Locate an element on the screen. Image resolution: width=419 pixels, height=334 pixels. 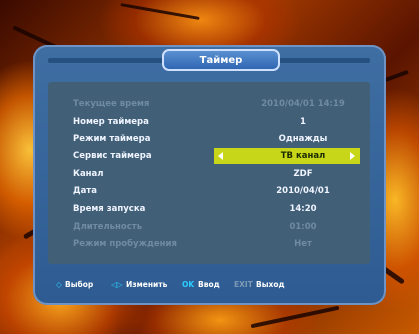
row-timer-service: Сервис таймера ТВ канал is located at coordinates (209, 156).